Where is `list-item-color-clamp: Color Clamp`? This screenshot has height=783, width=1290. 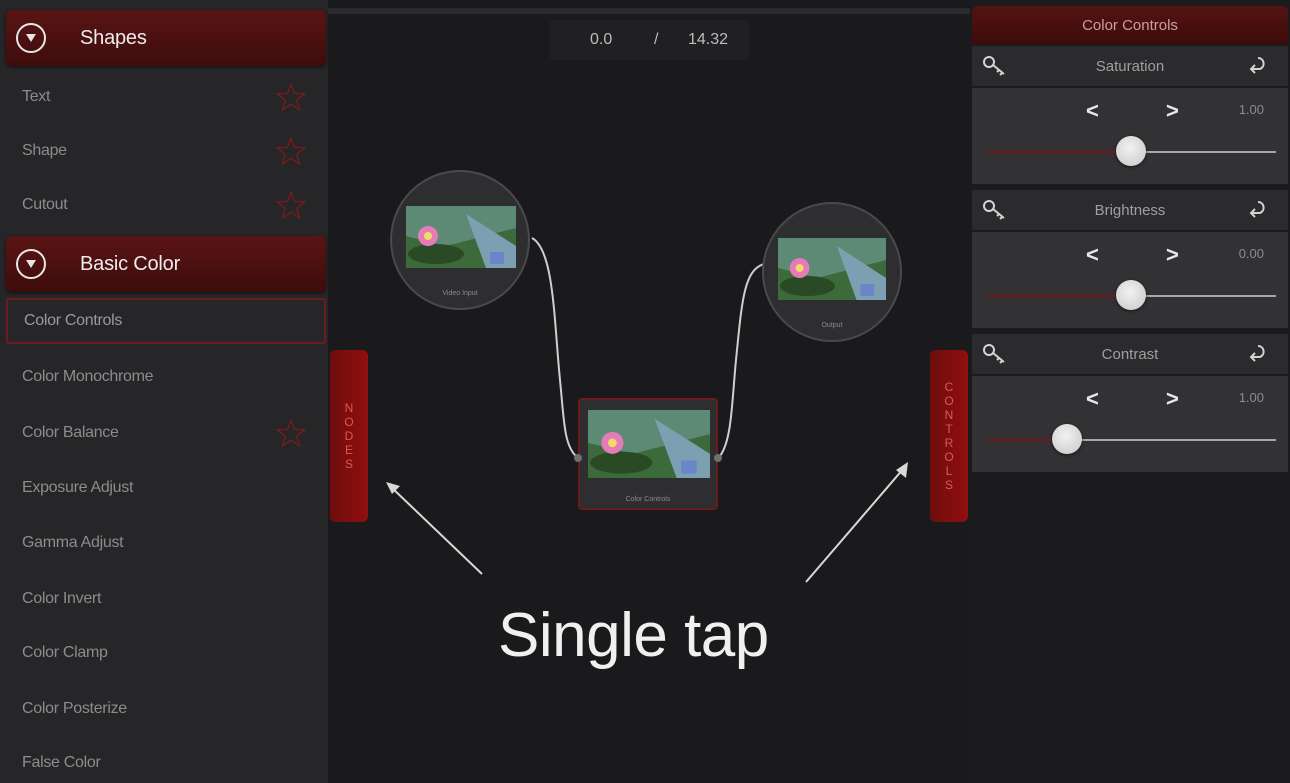
list-item-color-clamp: Color Clamp is located at coordinates (166, 653).